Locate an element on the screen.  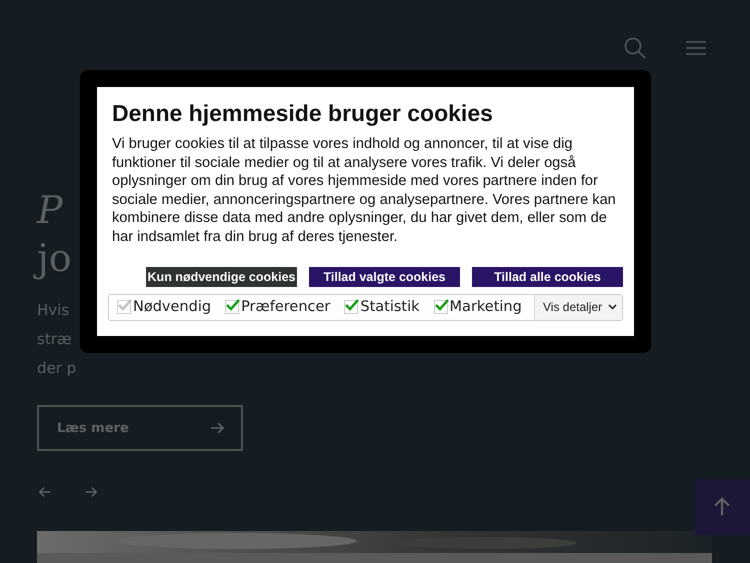
chevron-down-icon is located at coordinates (613, 307).